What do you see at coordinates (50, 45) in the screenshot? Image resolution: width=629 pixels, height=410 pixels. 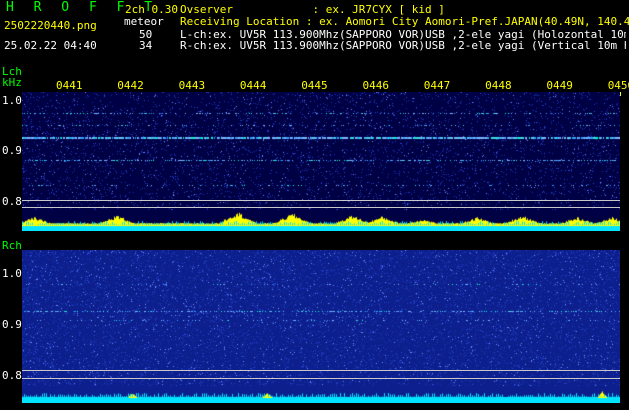 I see `datetime-label: 25.02.22 04:40` at bounding box center [50, 45].